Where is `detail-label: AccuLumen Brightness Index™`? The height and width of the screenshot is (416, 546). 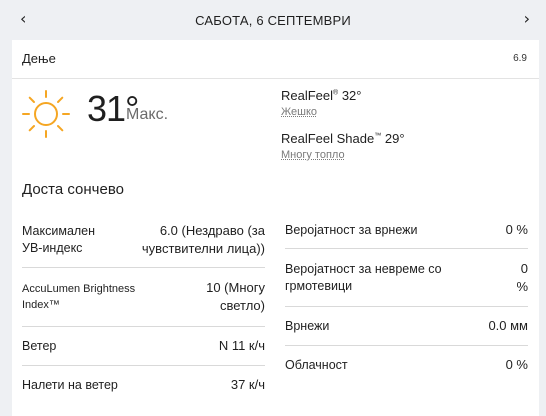
detail-label: AccuLumen Brightness Index™ is located at coordinates (79, 297).